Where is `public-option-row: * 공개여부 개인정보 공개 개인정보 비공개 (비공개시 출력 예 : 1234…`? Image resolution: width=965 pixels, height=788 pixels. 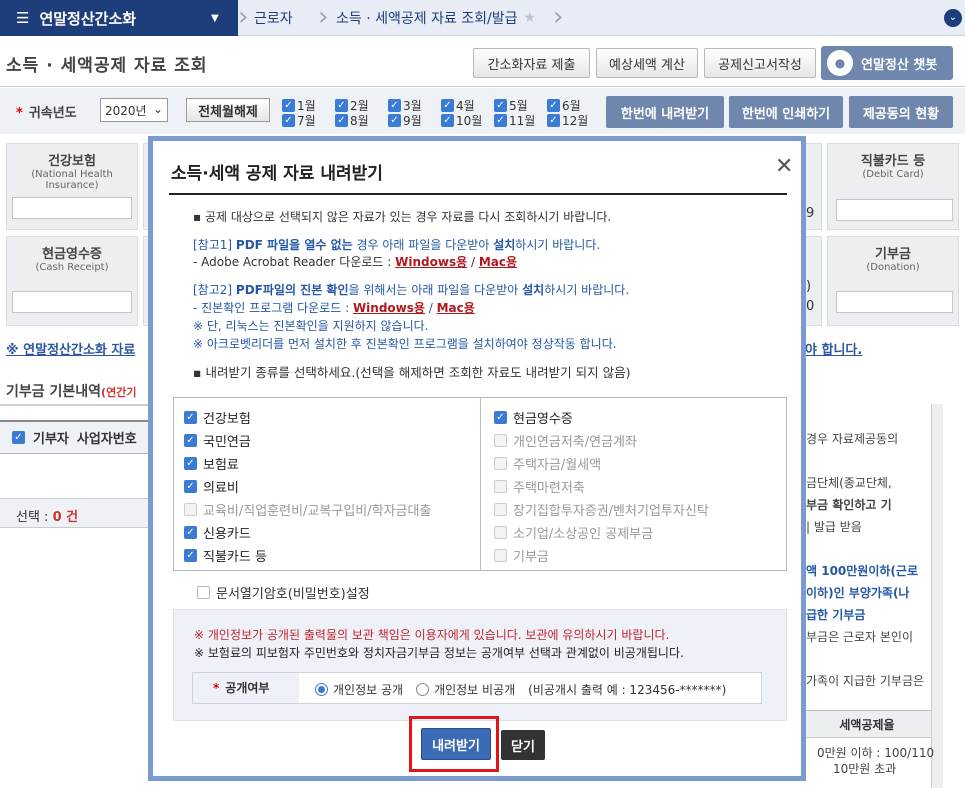
public-option-row: * 공개여부 개인정보 공개 개인정보 비공개 (비공개시 출력 예 : 1234… is located at coordinates (477, 688).